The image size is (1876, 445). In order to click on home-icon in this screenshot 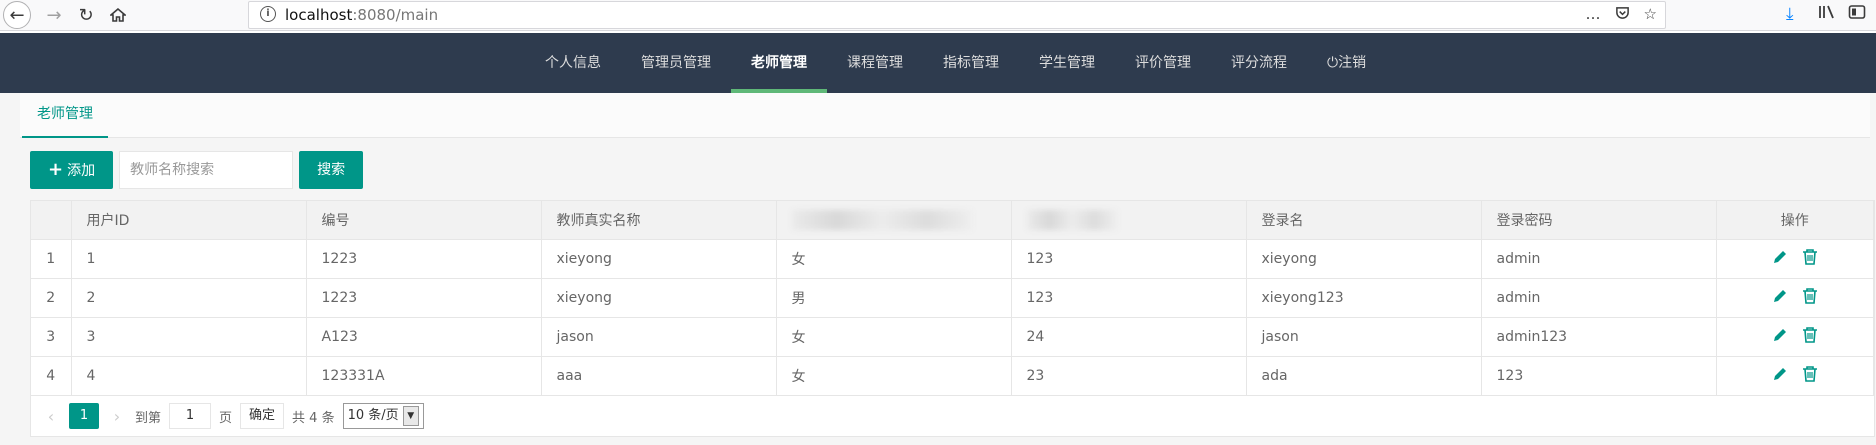, I will do `click(118, 15)`.